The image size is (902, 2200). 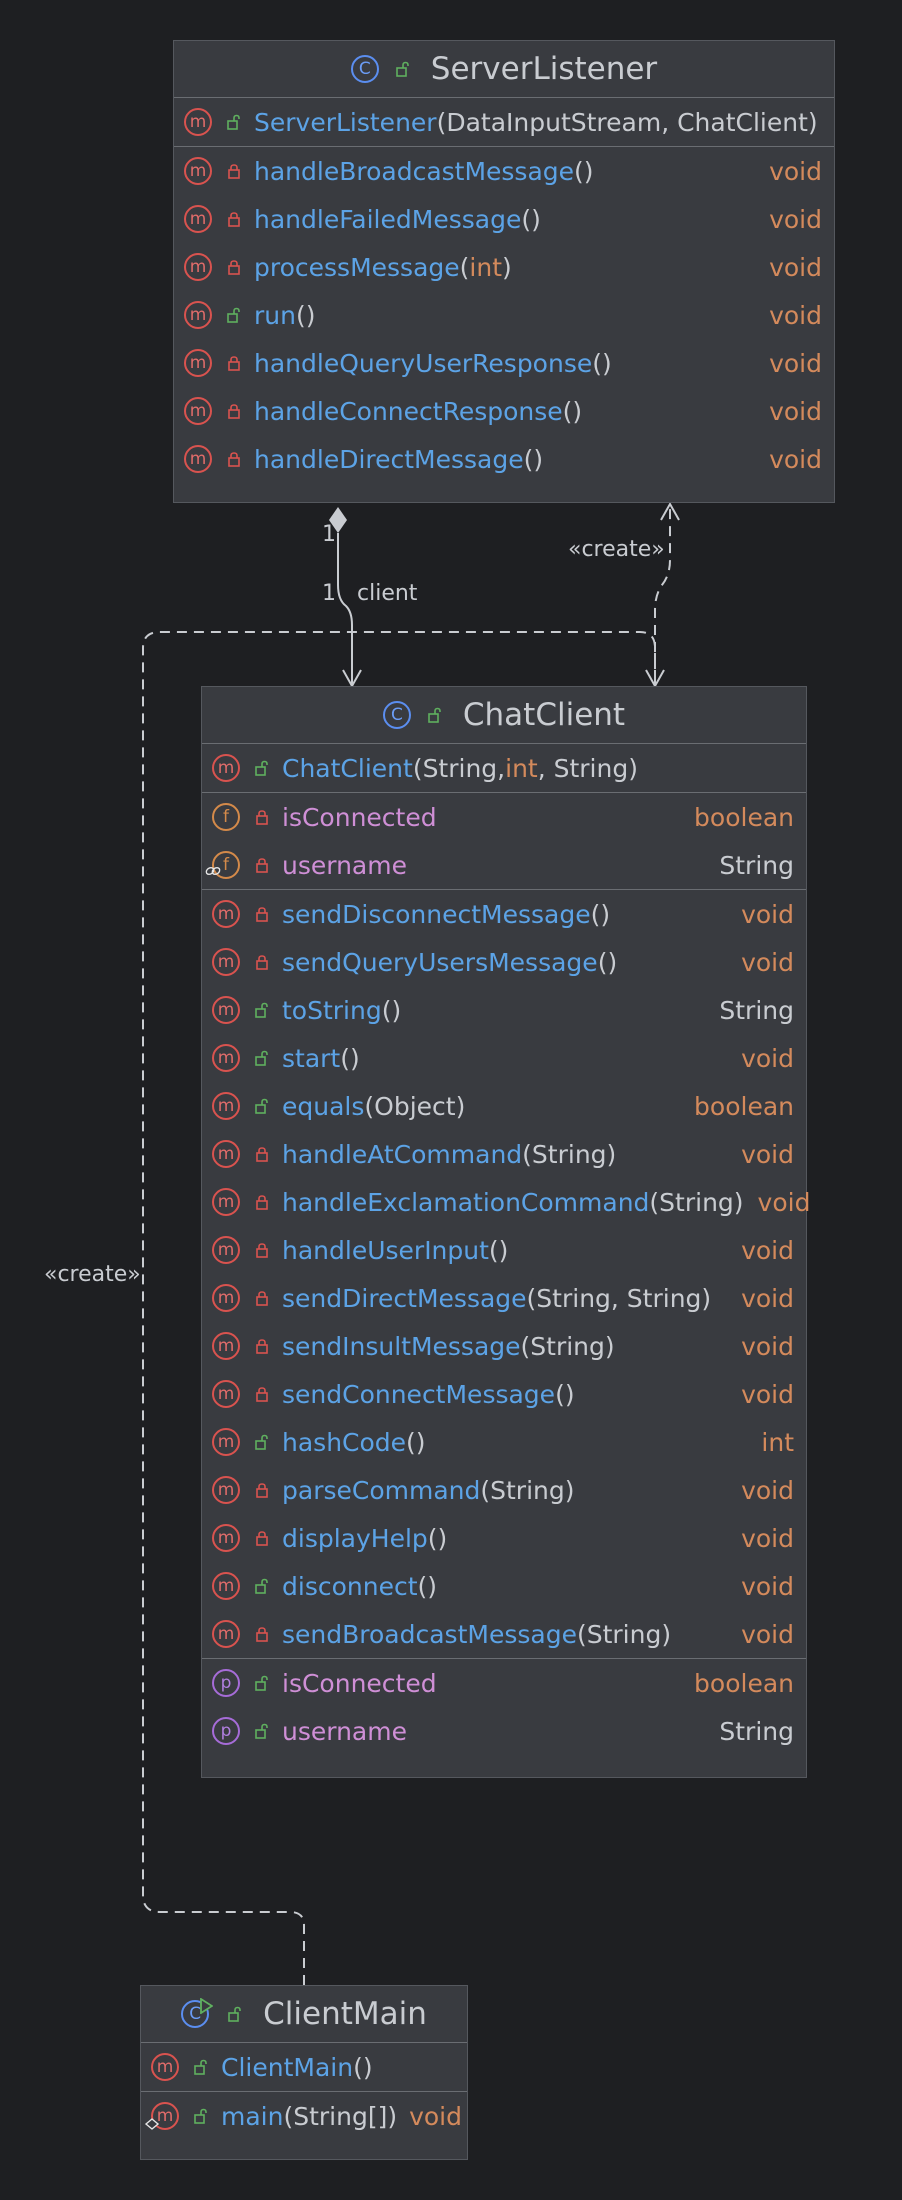 I want to click on method-row: m start () void, so click(x=504, y=1058).